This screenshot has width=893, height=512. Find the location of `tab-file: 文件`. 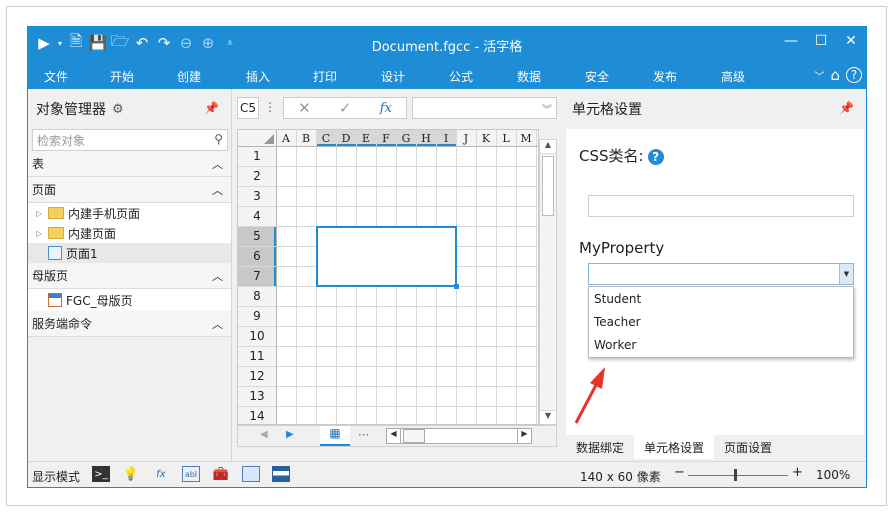

tab-file: 文件 is located at coordinates (56, 76).